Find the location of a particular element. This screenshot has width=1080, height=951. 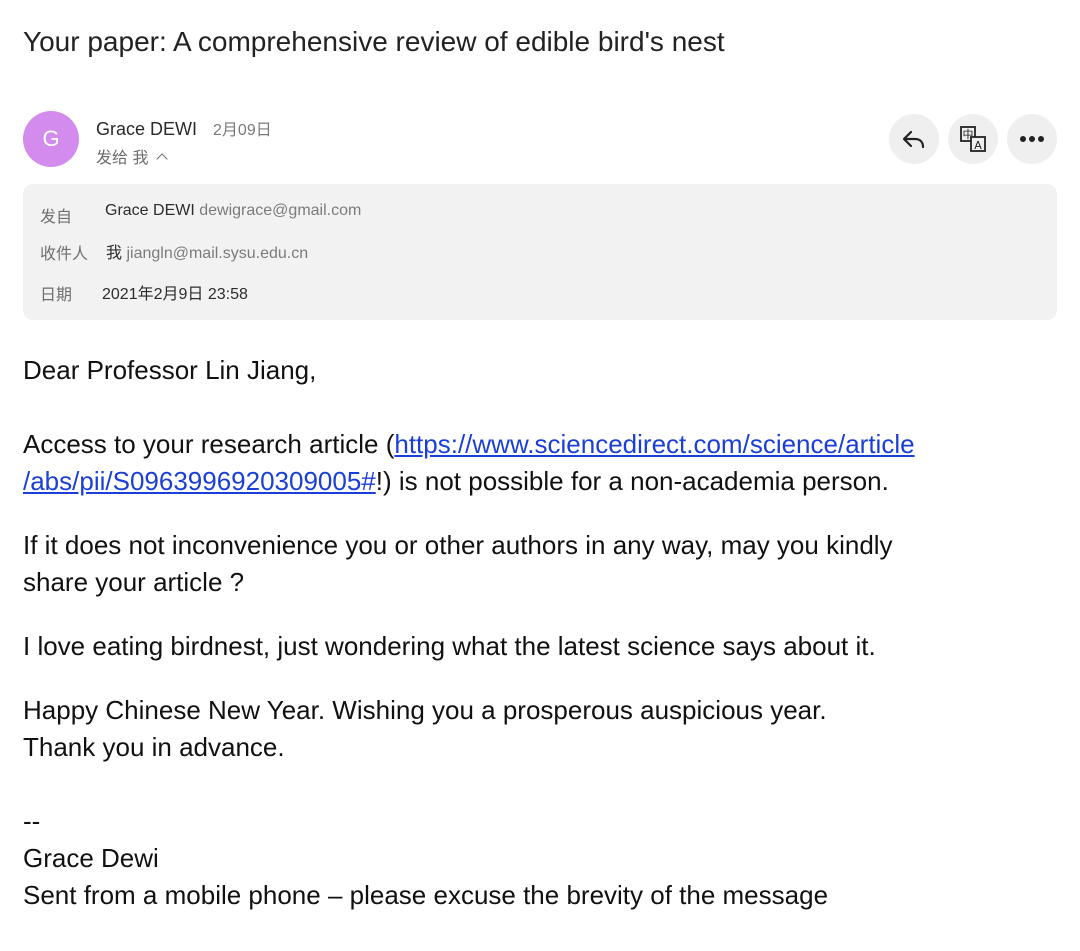

greeting: Dear Professor Lin Jiang, is located at coordinates (170, 370).